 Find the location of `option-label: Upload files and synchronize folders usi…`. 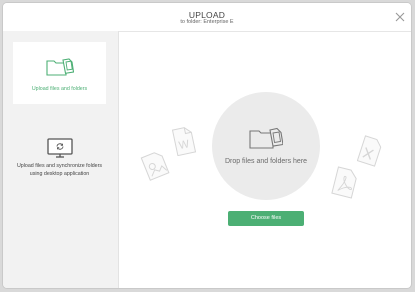

option-label: Upload files and synchronize folders usi… is located at coordinates (59, 170).